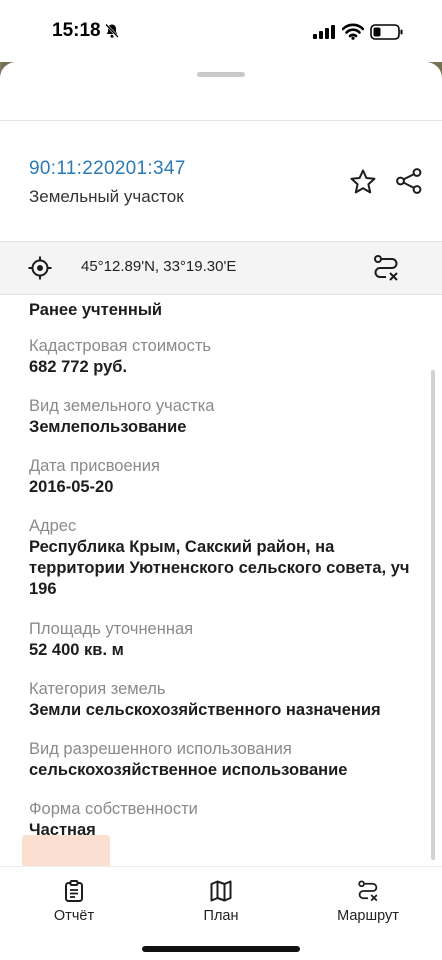 The image size is (442, 960). What do you see at coordinates (226, 639) in the screenshot?
I see `detail-item-area: Площадь уточненная 52 400 кв. м` at bounding box center [226, 639].